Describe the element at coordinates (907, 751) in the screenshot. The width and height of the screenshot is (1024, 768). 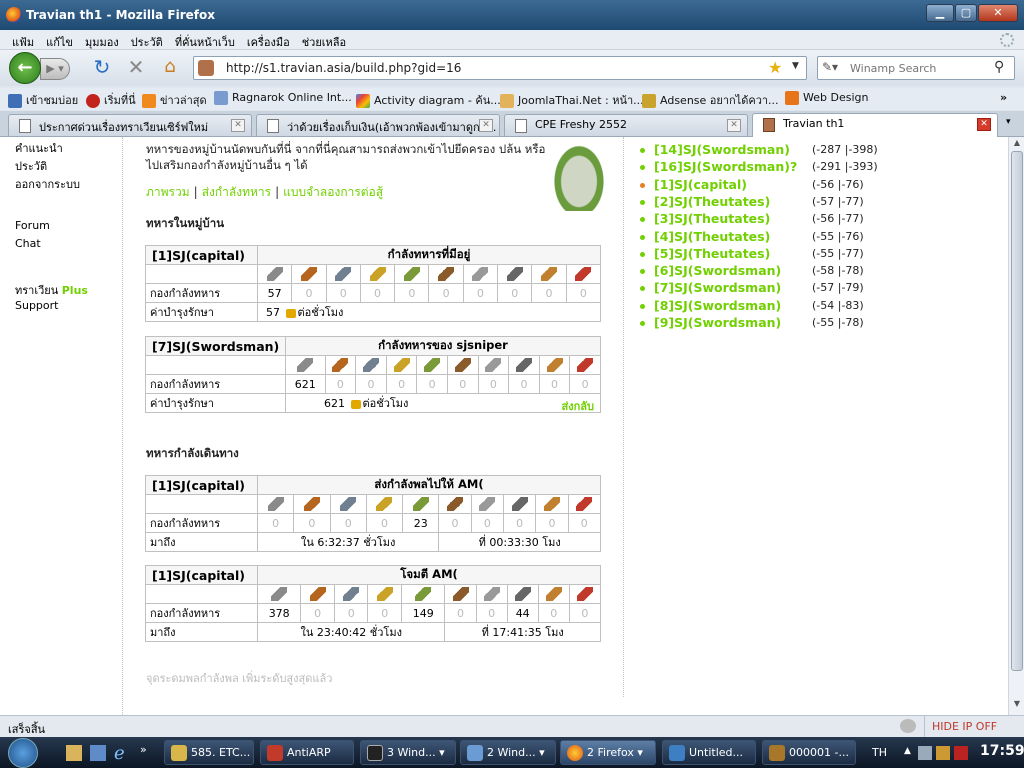
I see `tray-expand-icon: ▲` at that location.